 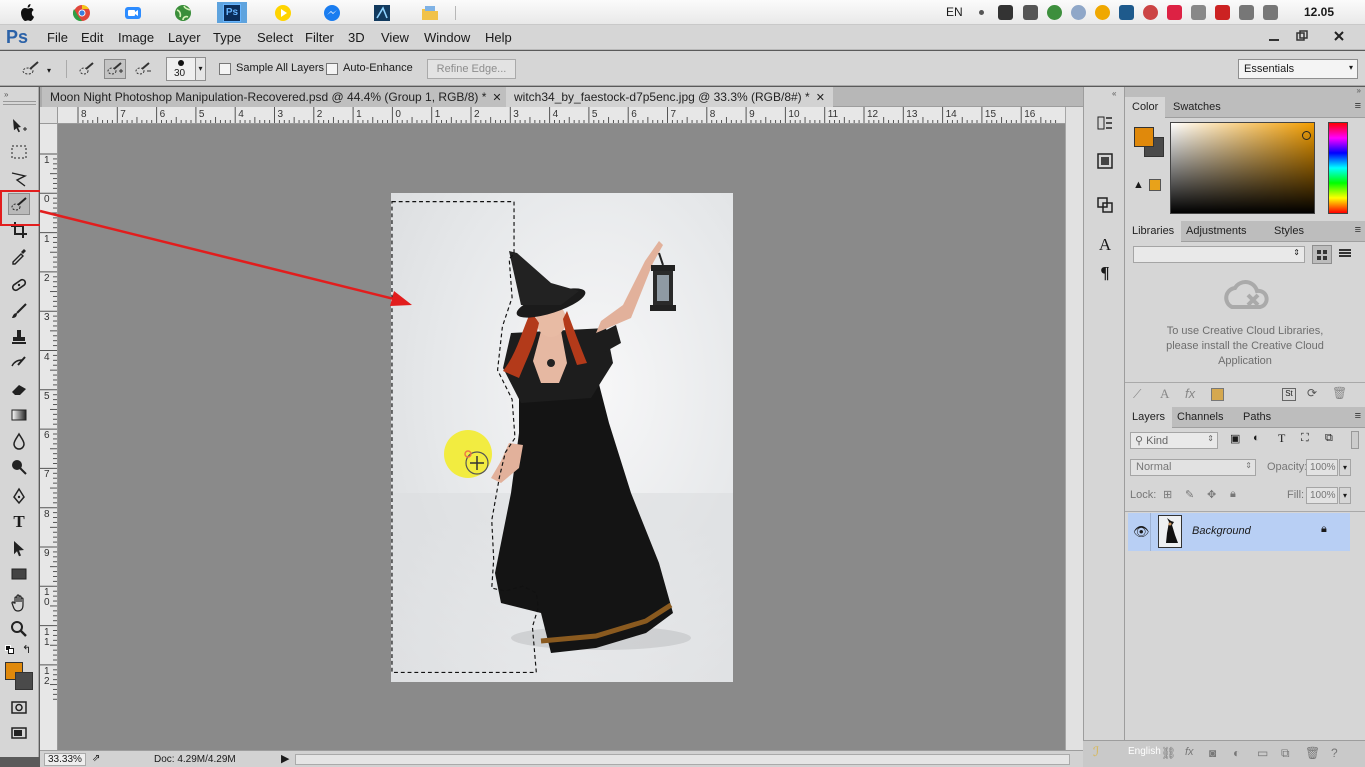 I want to click on sample-all-layers-checkbox, so click(x=225, y=69).